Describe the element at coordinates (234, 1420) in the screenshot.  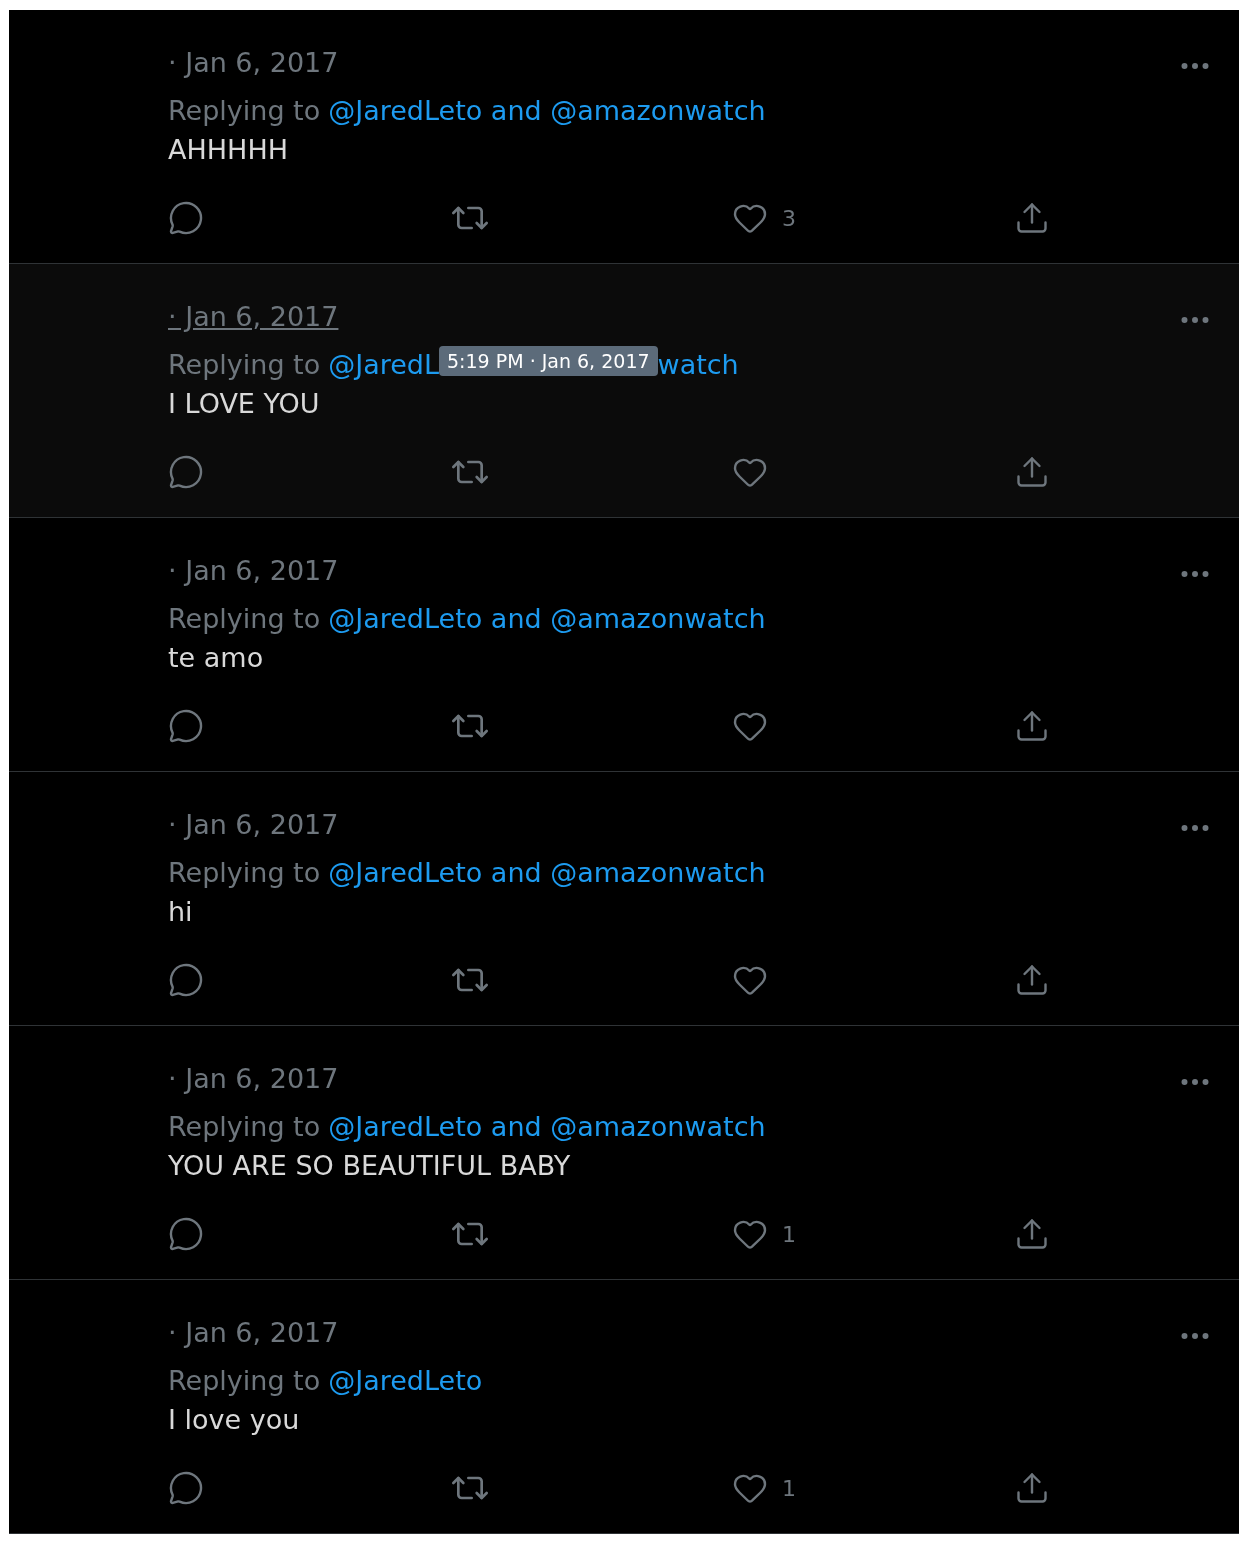
I see `tweet-text: I love you` at that location.